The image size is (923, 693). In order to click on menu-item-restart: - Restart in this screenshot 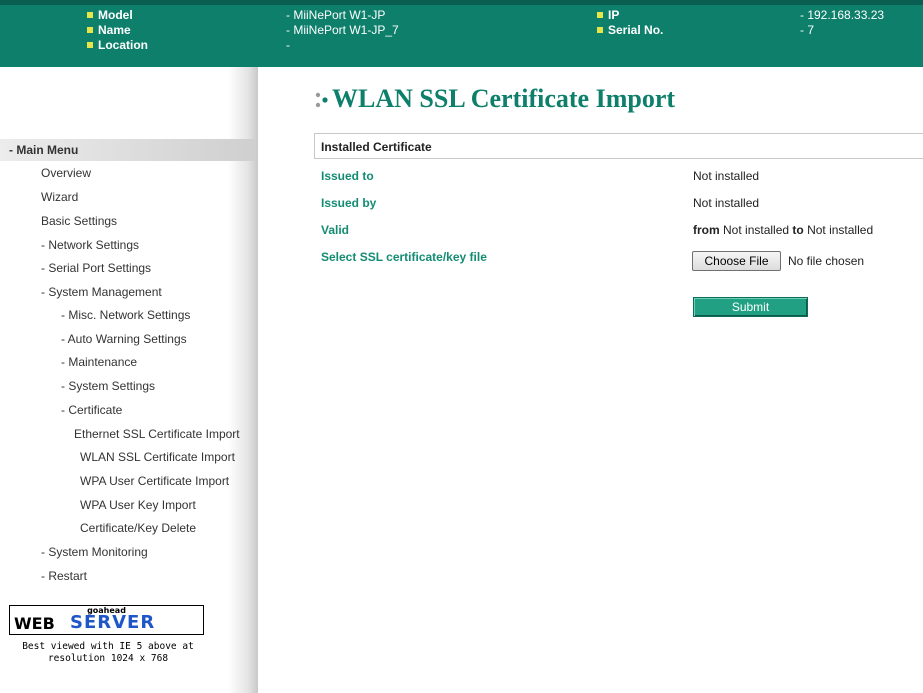, I will do `click(64, 576)`.